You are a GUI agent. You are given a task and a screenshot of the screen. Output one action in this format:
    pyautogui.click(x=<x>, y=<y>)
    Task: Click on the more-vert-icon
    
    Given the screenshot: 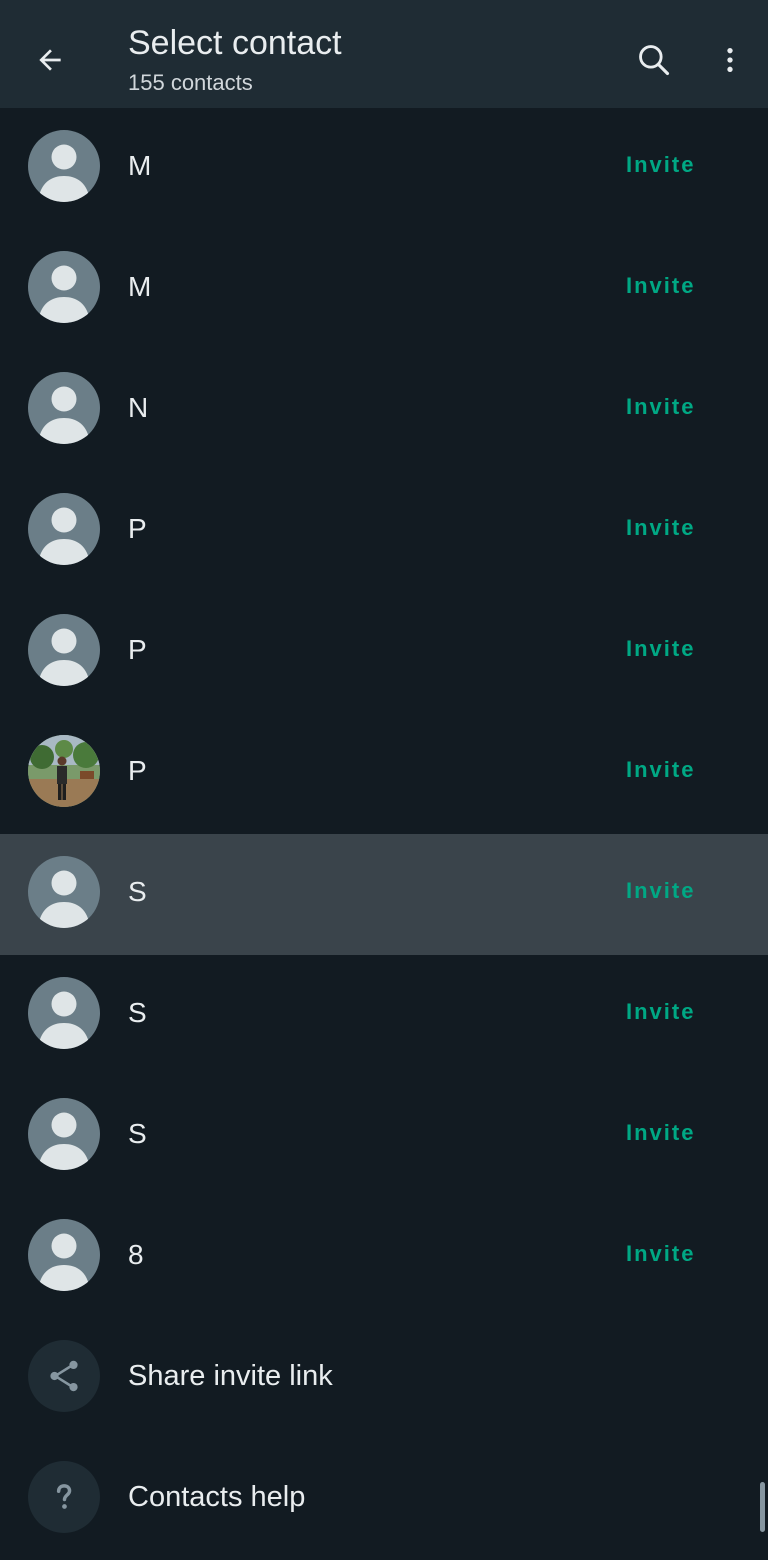 What is the action you would take?
    pyautogui.click(x=730, y=60)
    